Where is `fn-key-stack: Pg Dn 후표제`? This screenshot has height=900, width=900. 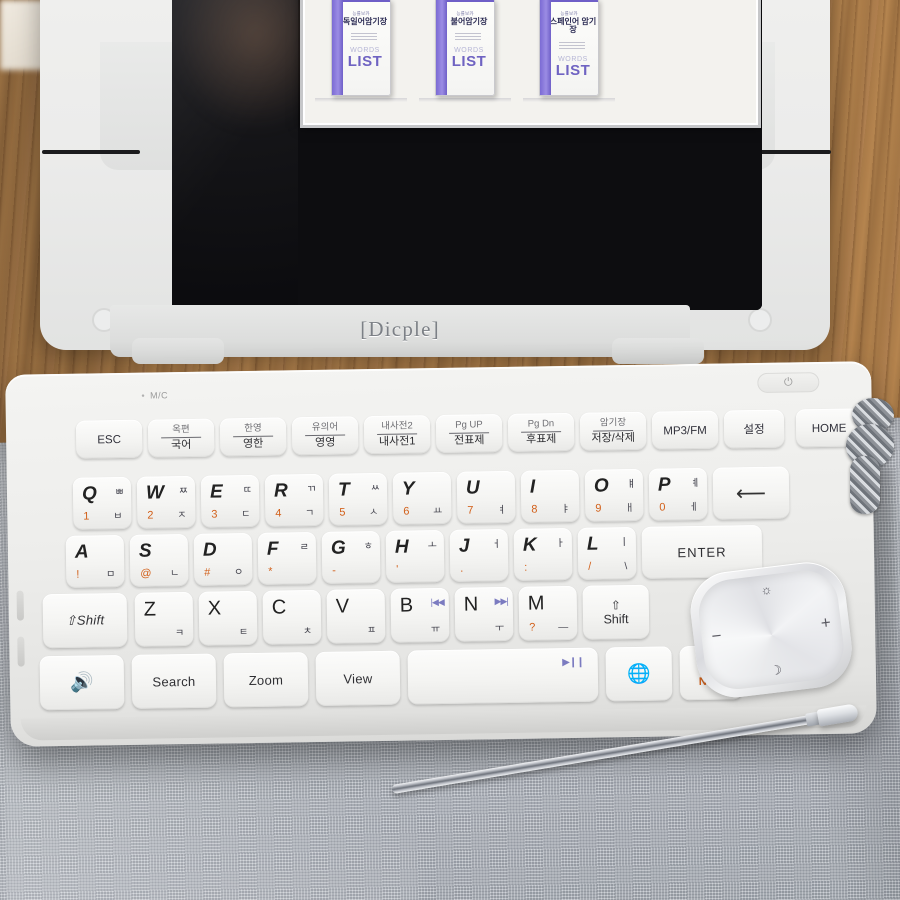
fn-key-stack: Pg Dn 후표제 is located at coordinates (541, 432).